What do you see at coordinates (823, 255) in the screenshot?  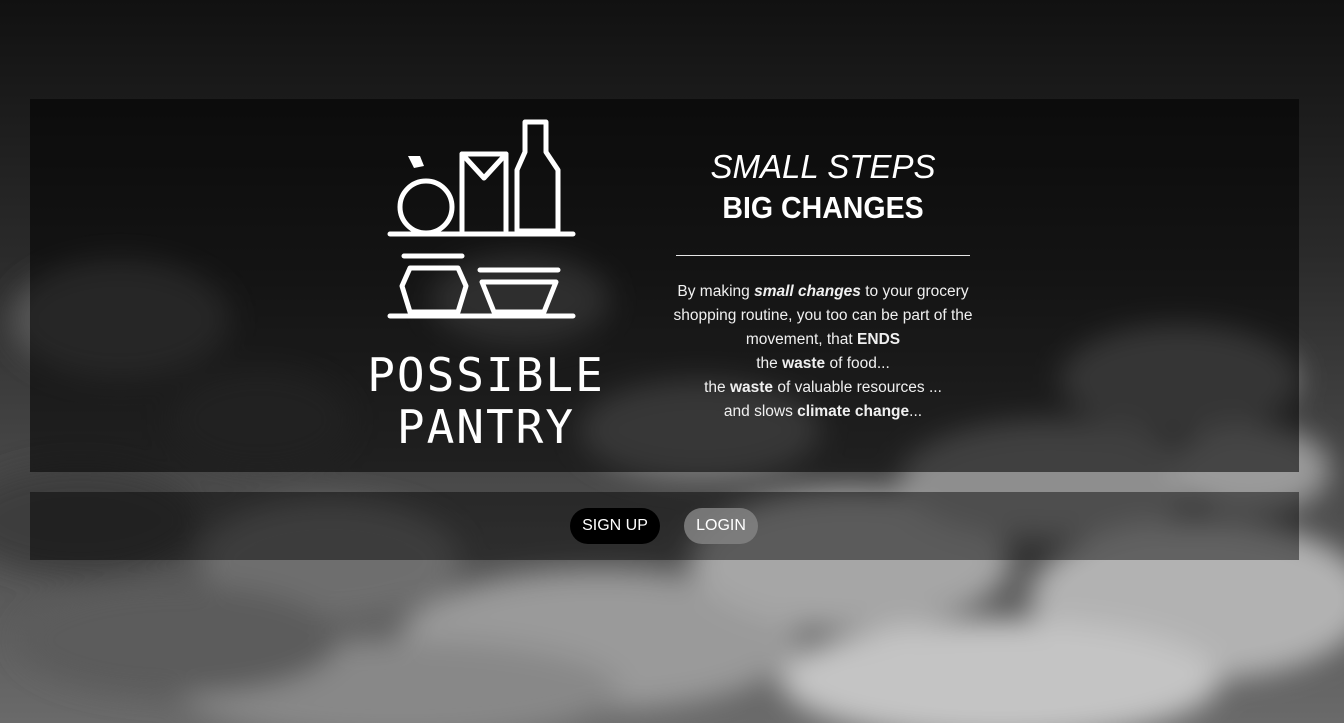 I see `divider` at bounding box center [823, 255].